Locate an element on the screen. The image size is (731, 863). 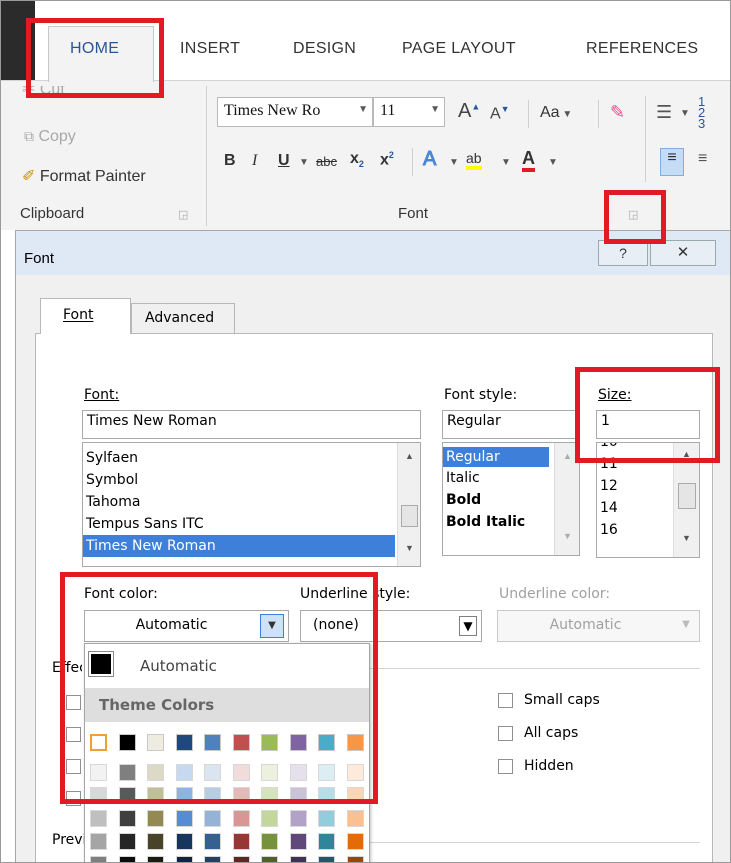
small-caps-label: Small caps is located at coordinates (562, 700).